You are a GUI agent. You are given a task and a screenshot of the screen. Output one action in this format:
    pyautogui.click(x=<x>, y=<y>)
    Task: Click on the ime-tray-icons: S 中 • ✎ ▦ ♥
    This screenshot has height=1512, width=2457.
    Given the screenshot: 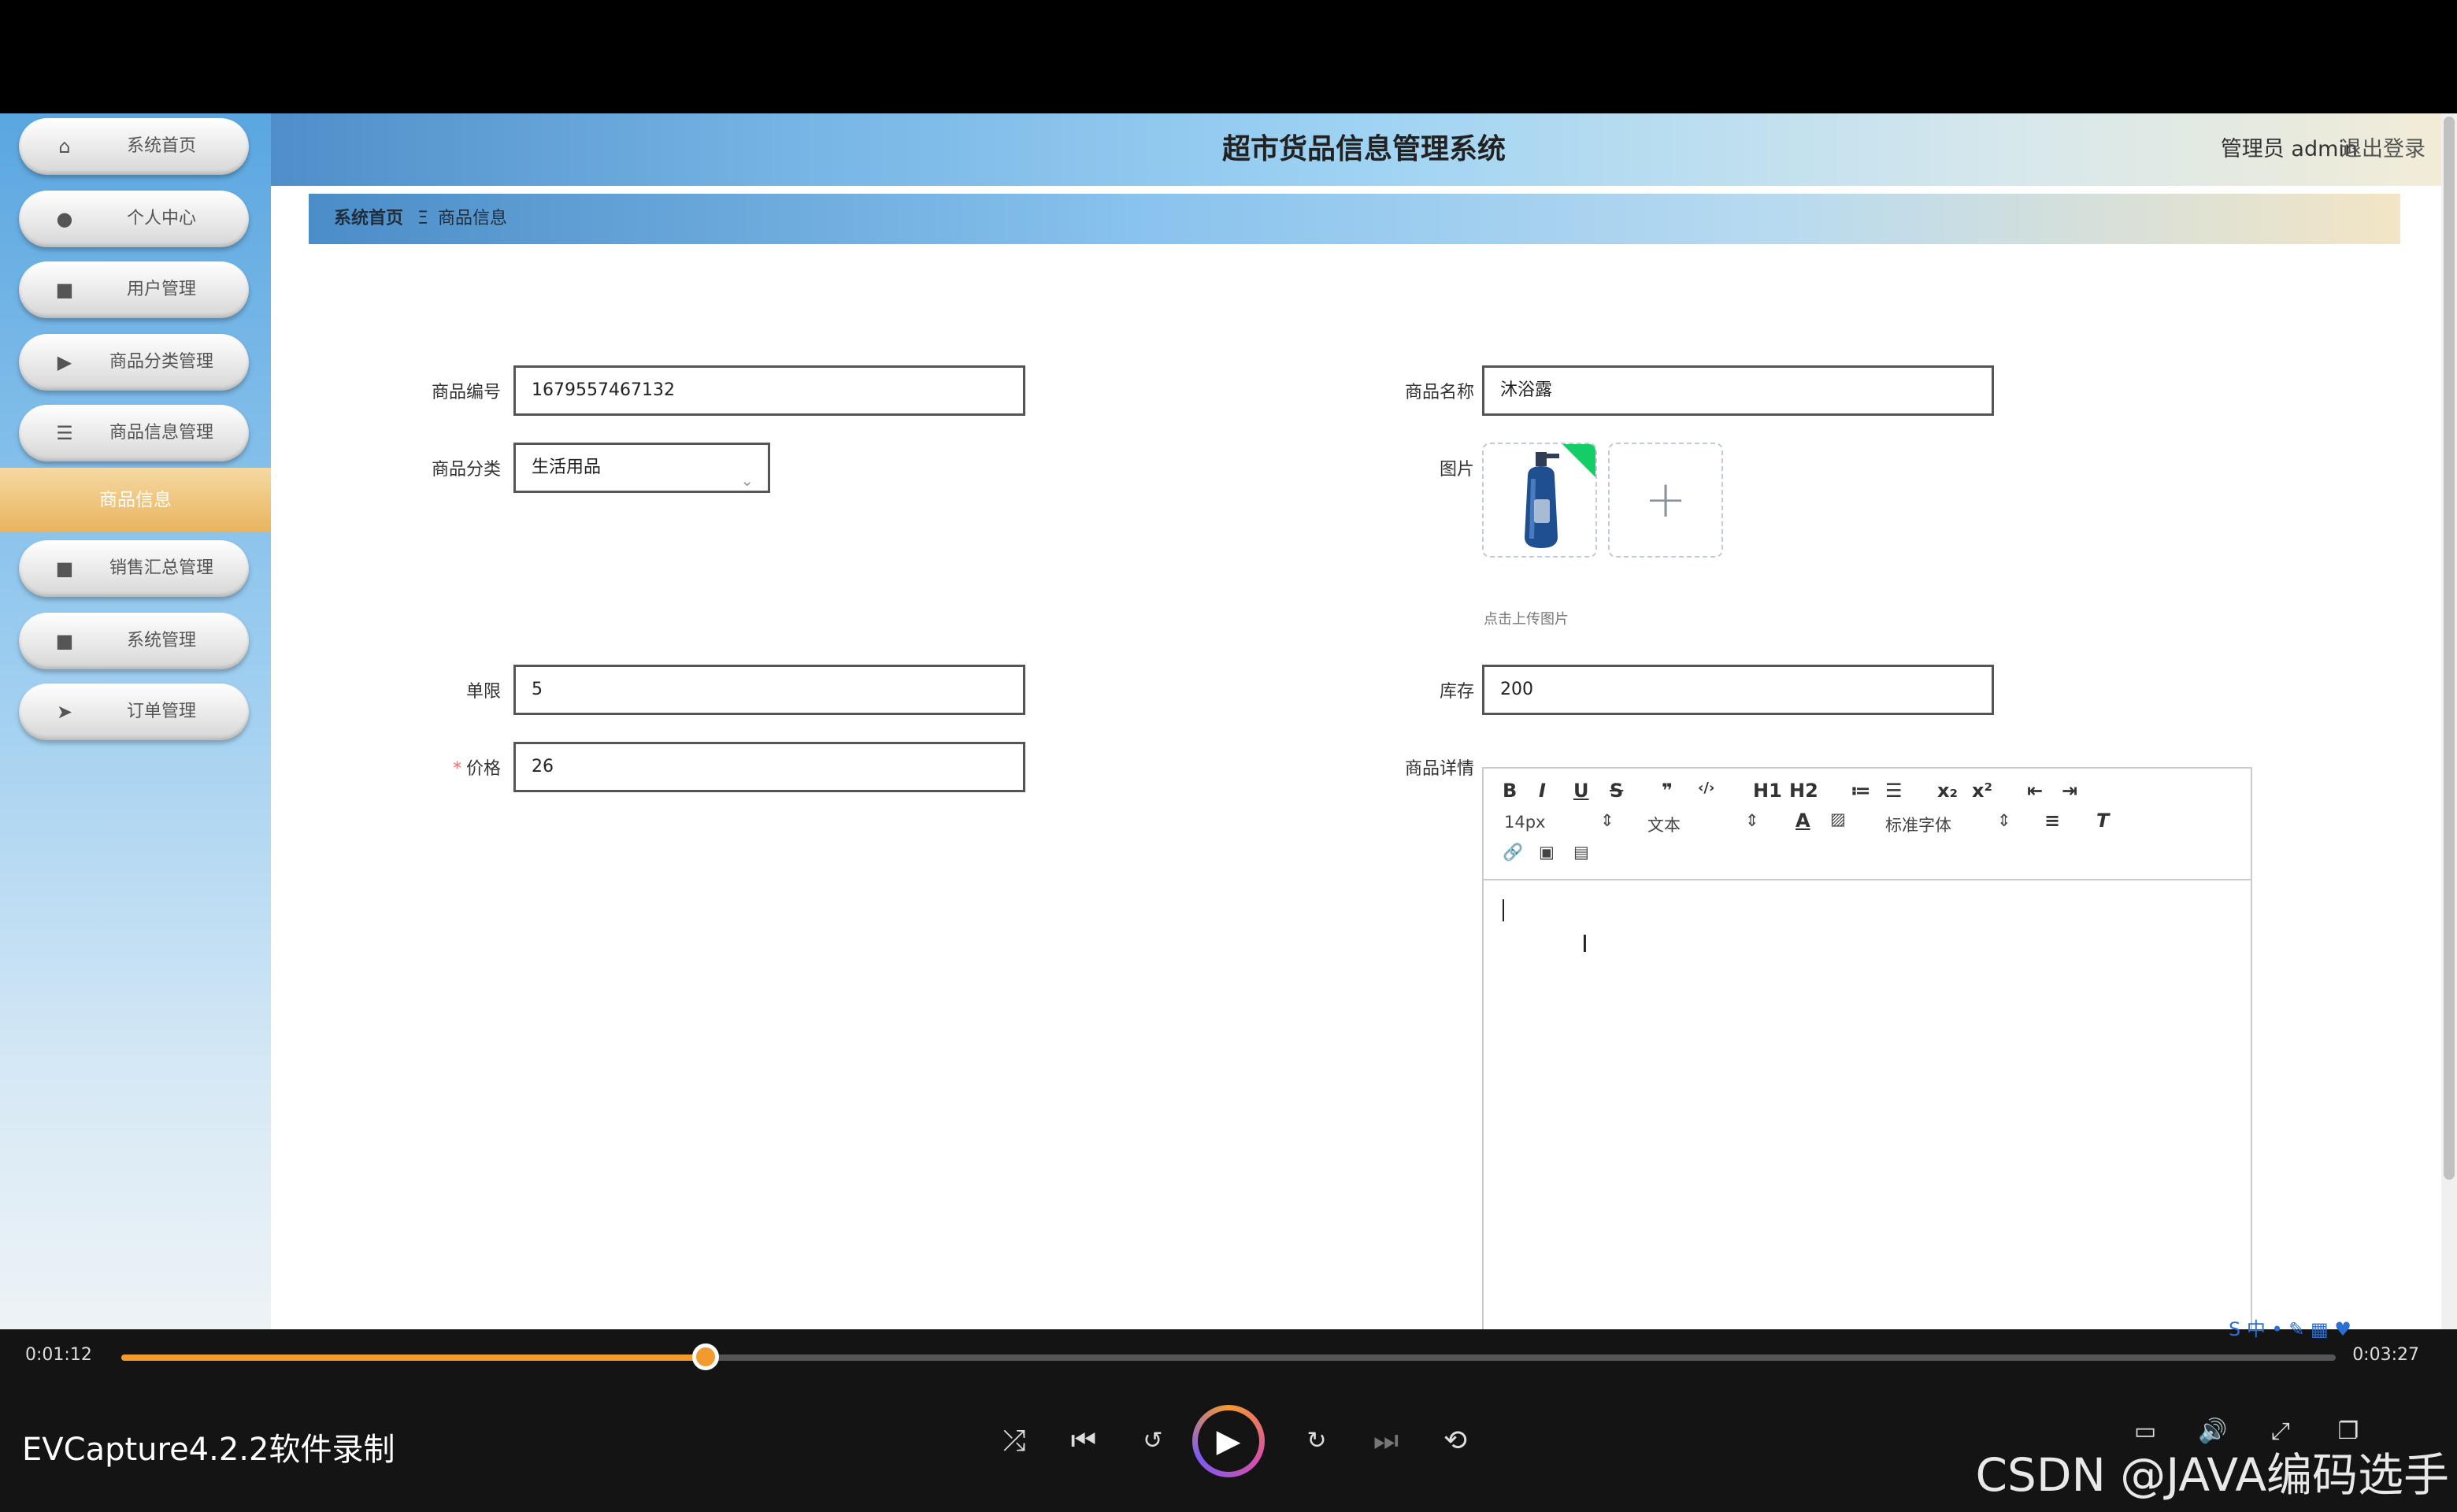 What is the action you would take?
    pyautogui.click(x=2290, y=1329)
    